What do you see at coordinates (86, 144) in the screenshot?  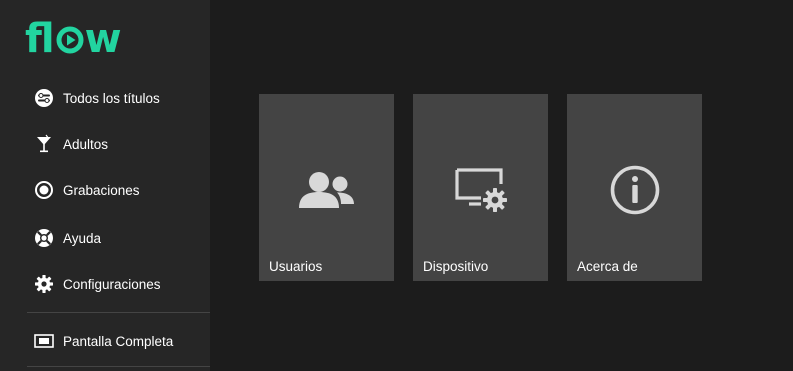 I see `sidebar-item-label: Adultos` at bounding box center [86, 144].